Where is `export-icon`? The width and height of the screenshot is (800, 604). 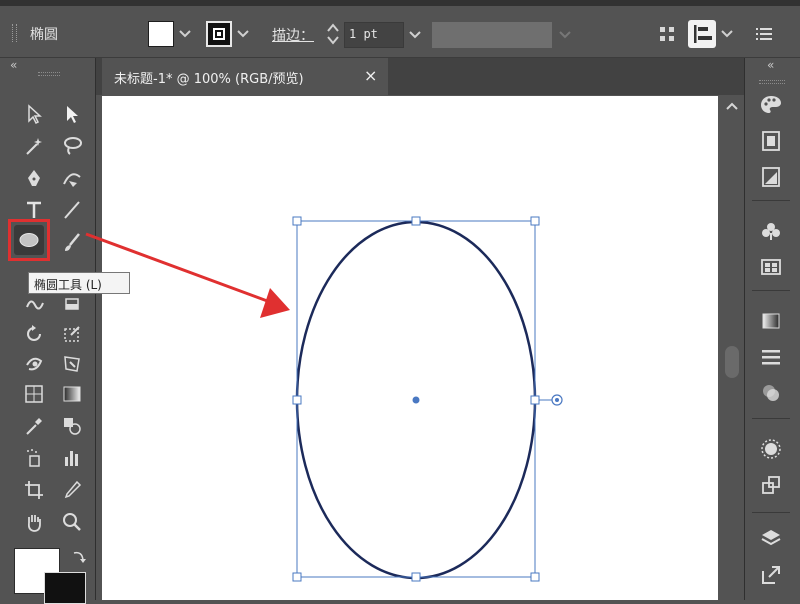
export-icon is located at coordinates (771, 575).